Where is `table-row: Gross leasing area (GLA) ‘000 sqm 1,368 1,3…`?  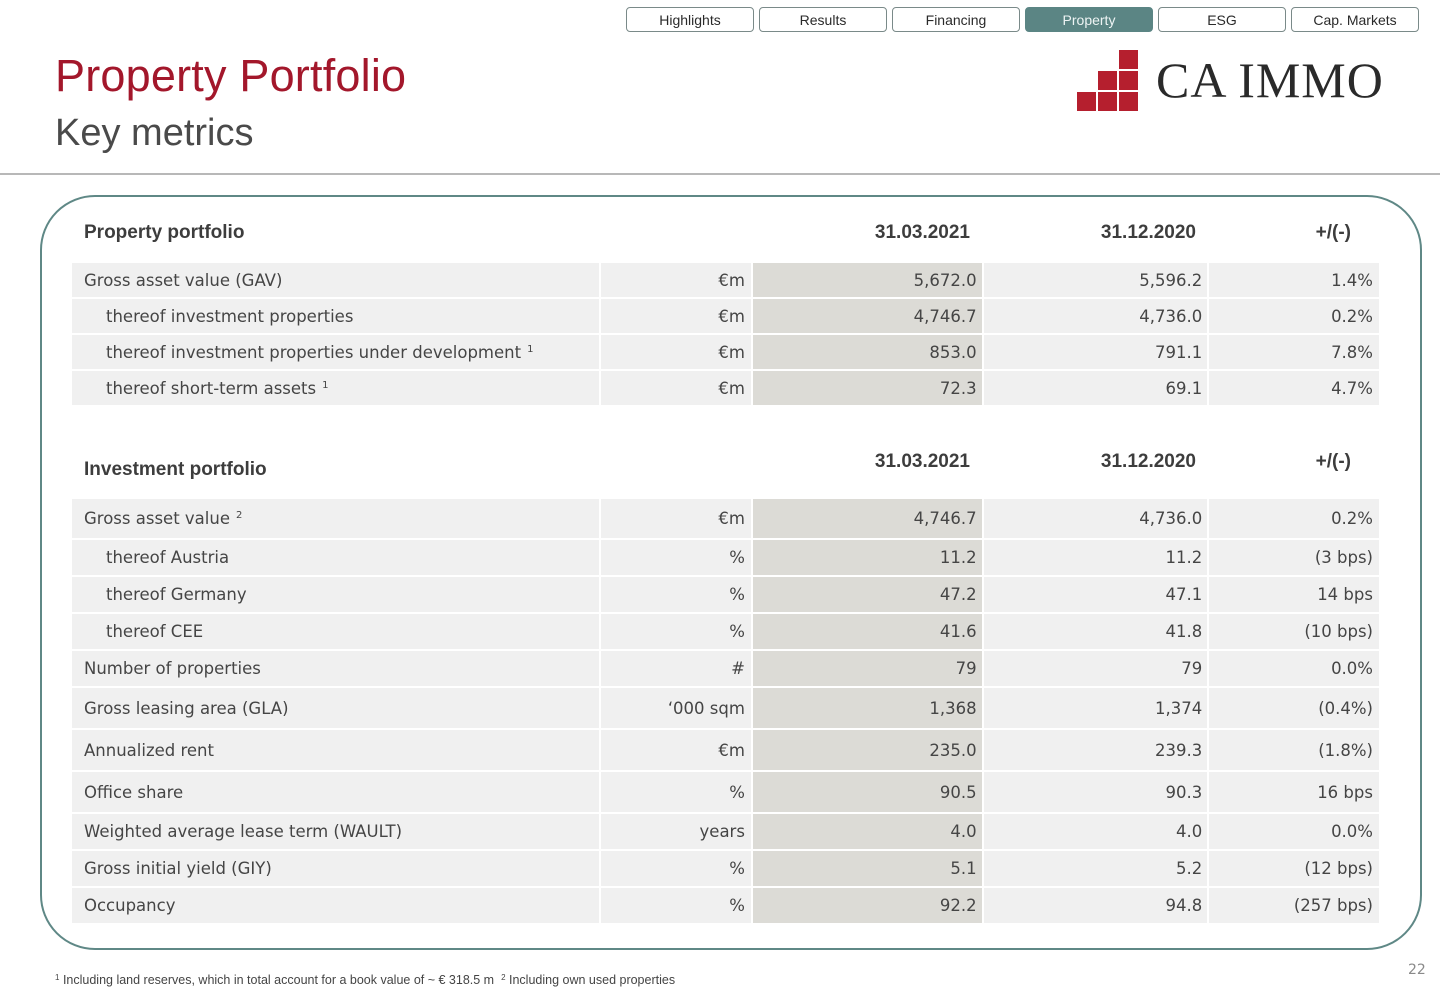
table-row: Gross leasing area (GLA) ‘000 sqm 1,368 1,3… is located at coordinates (725, 708).